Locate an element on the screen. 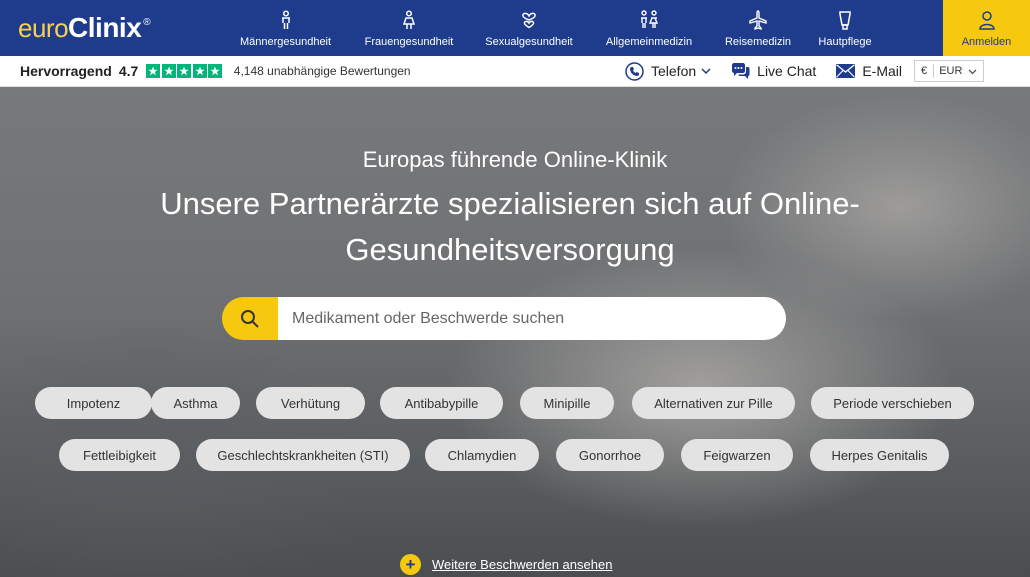  cream-tube-icon is located at coordinates (845, 20).